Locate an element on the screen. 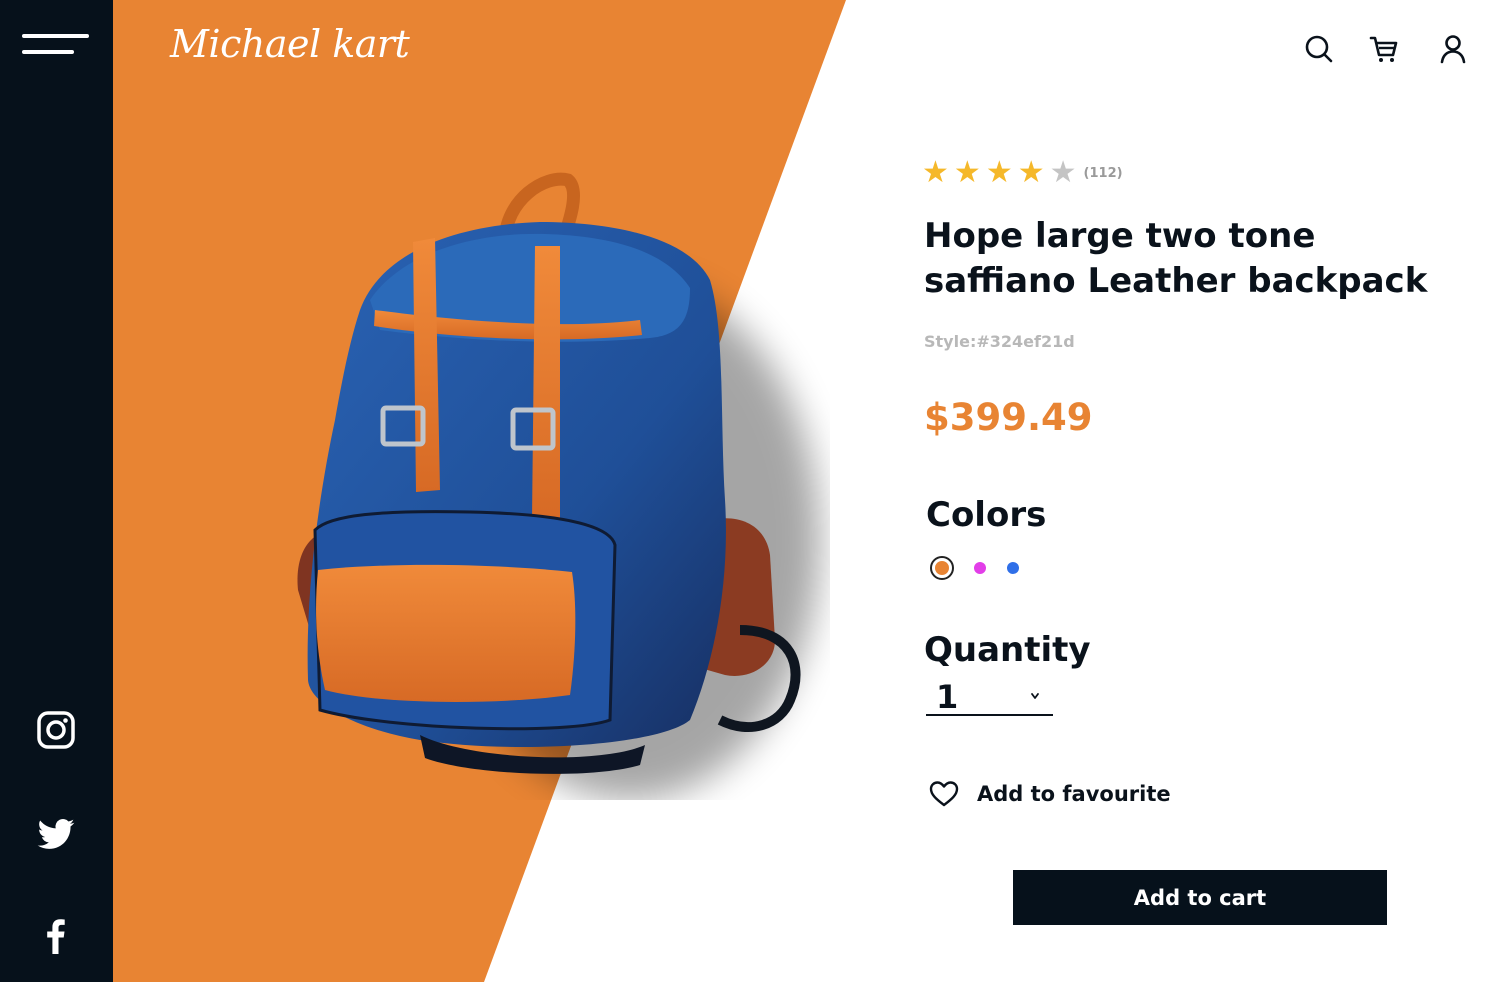 Image resolution: width=1512 pixels, height=982 pixels. color-swatch-dot is located at coordinates (942, 568).